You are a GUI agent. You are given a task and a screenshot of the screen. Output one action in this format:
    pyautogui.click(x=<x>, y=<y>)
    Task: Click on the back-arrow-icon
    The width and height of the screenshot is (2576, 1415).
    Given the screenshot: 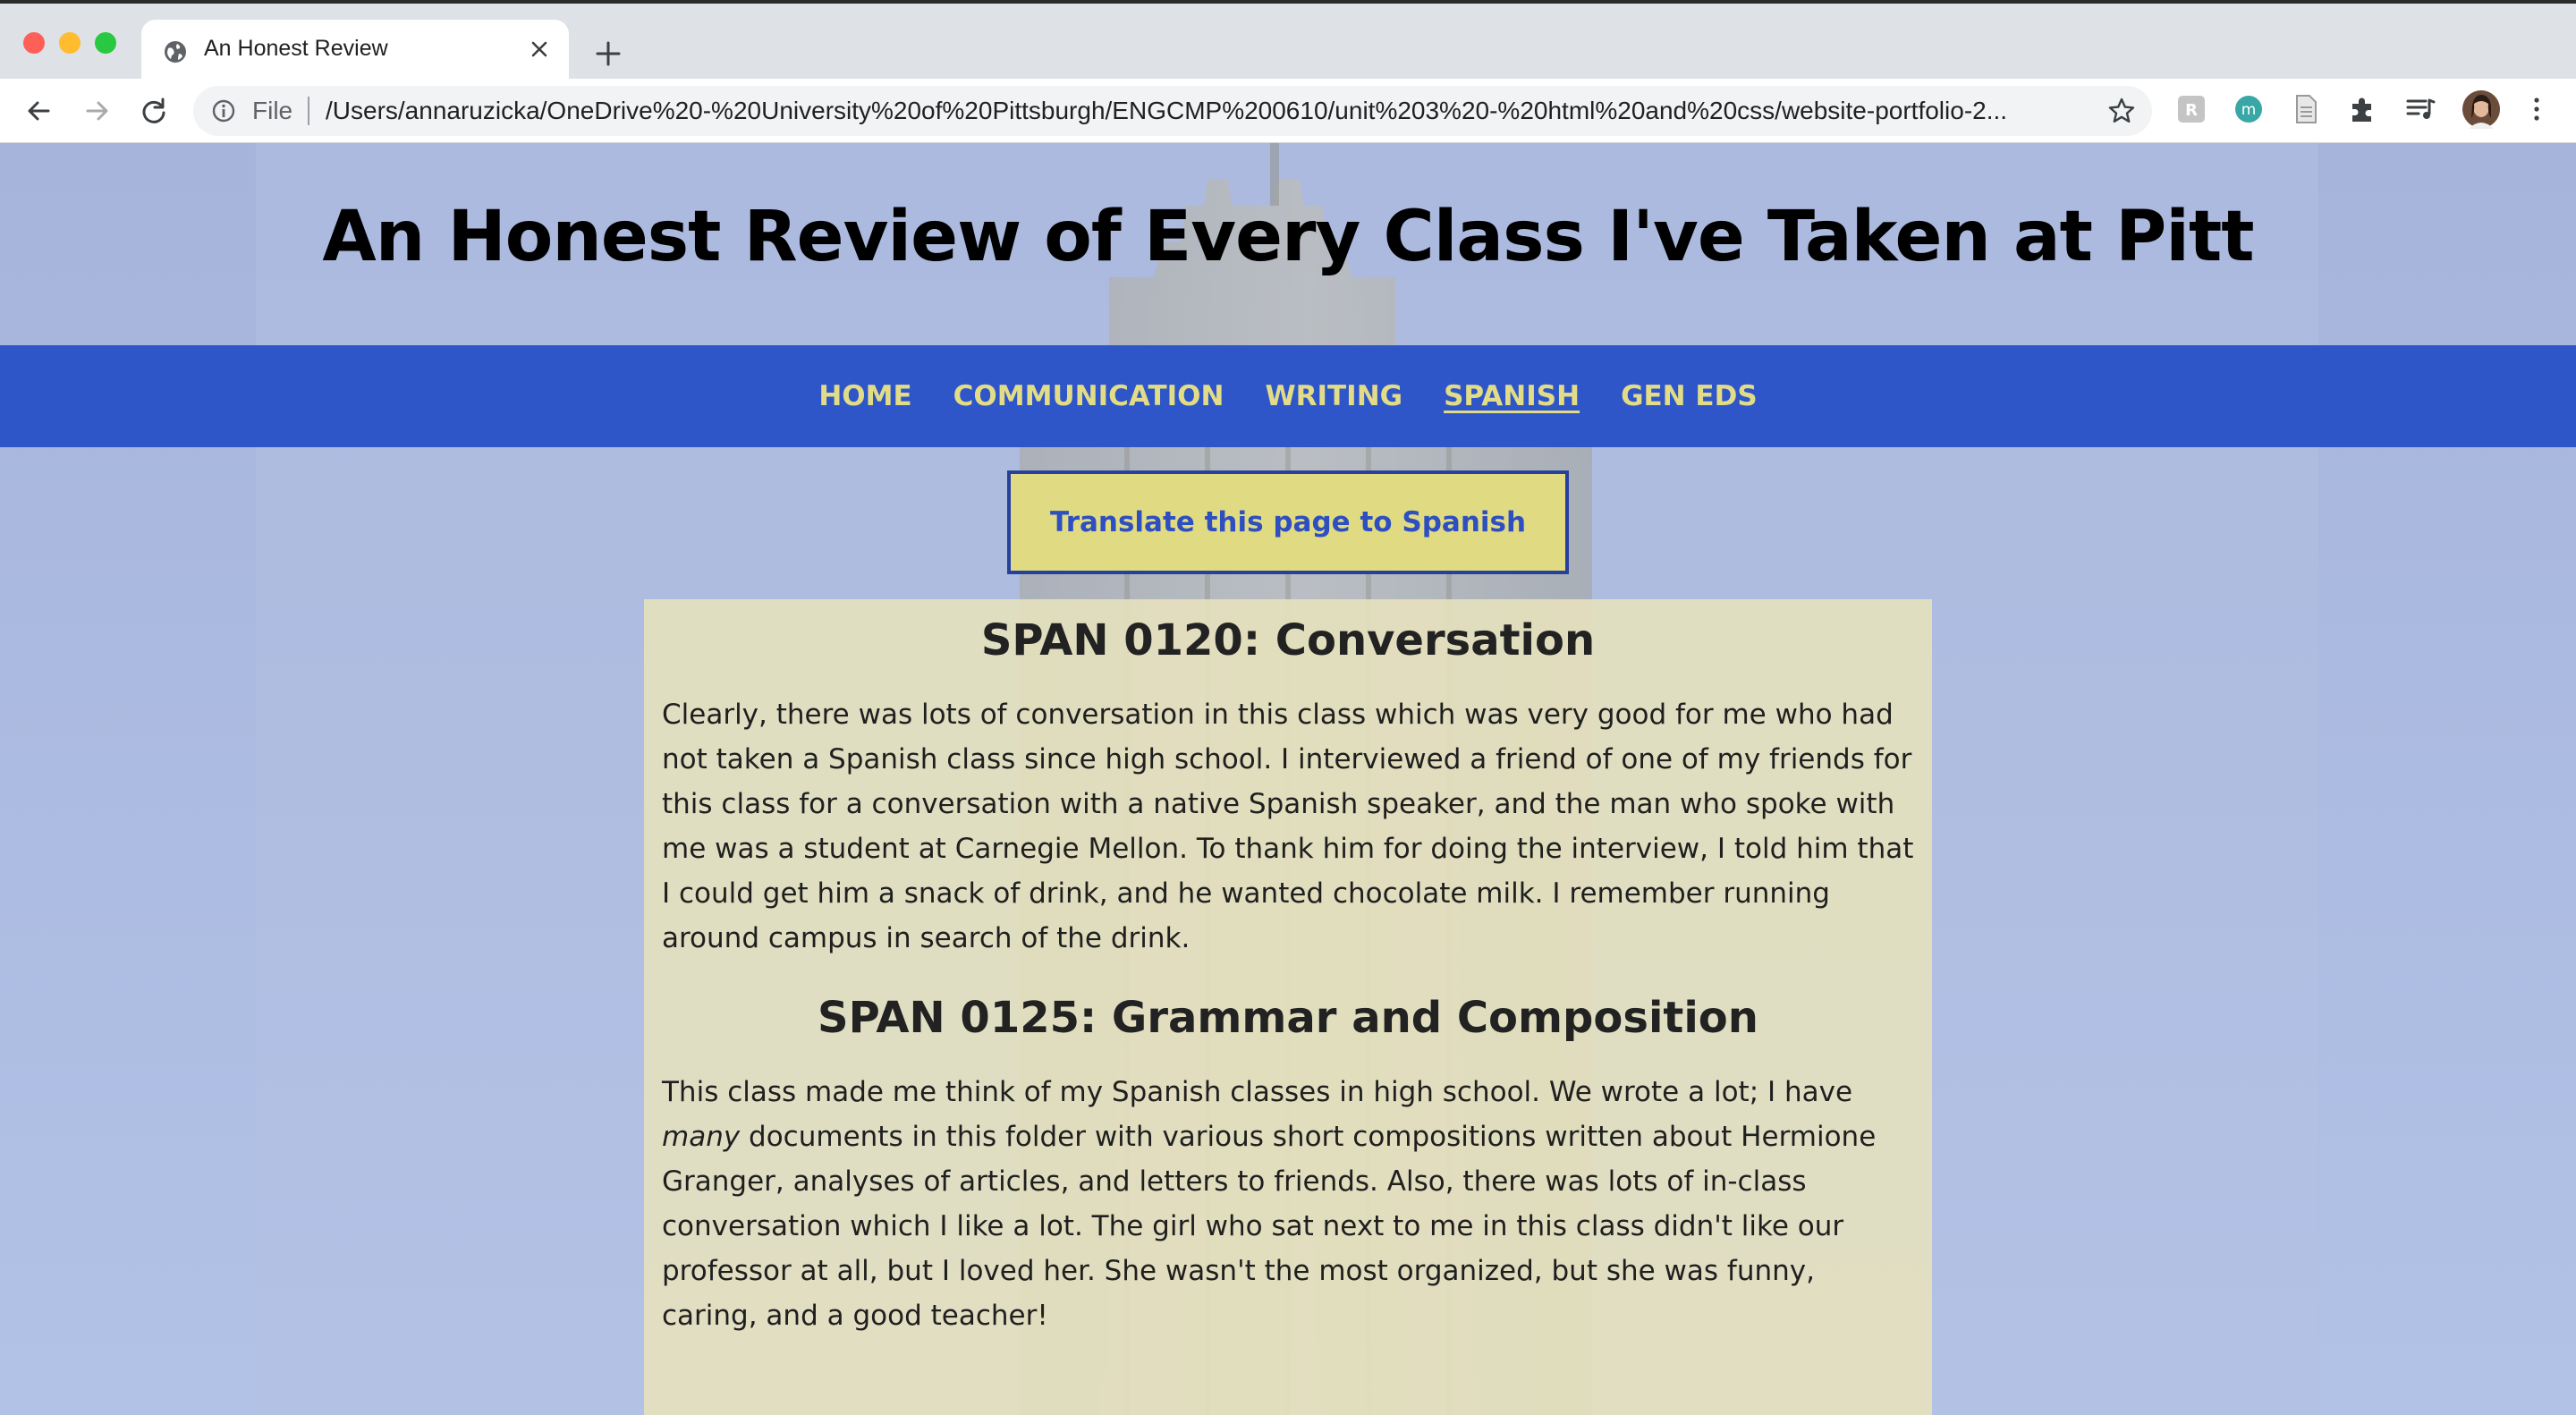 What is the action you would take?
    pyautogui.click(x=39, y=111)
    